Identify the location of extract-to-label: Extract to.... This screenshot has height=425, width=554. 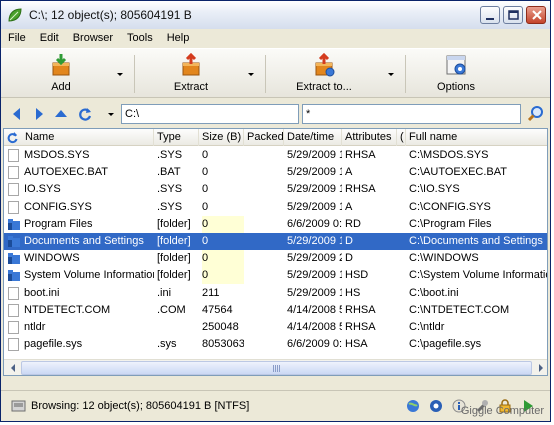
(324, 87).